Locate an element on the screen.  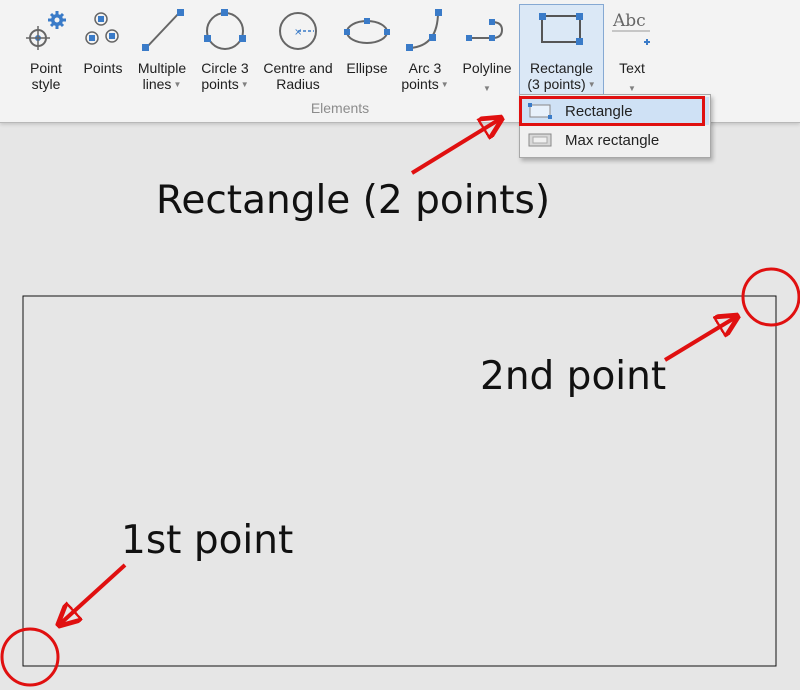
annotation-title: Rectangle (2 points) is located at coordinates (353, 200).